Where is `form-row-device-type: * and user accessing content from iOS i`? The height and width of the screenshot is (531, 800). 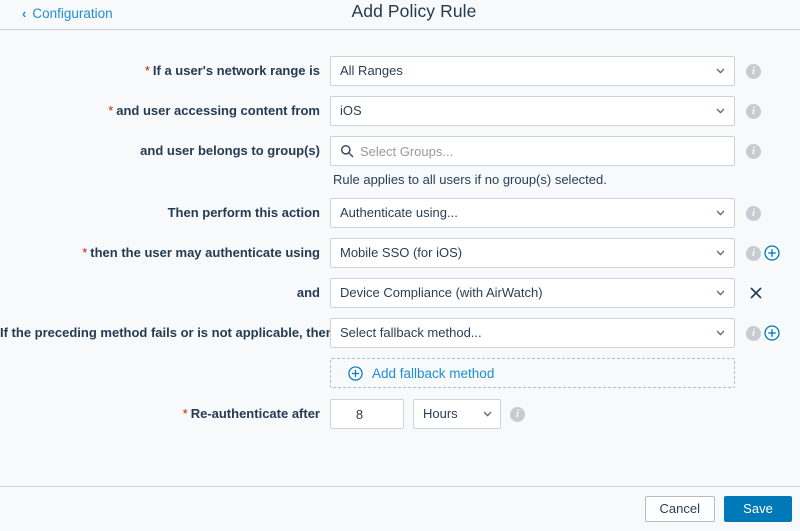
form-row-device-type: * and user accessing content from iOS i is located at coordinates (400, 111).